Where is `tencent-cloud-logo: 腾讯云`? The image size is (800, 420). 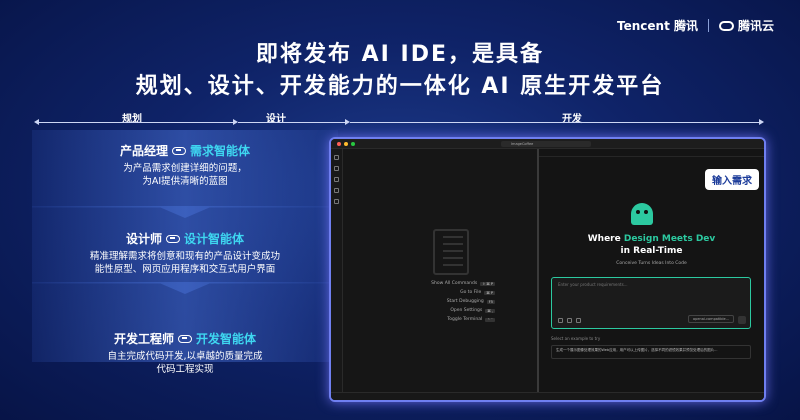
tencent-cloud-logo: 腾讯云 is located at coordinates (746, 25).